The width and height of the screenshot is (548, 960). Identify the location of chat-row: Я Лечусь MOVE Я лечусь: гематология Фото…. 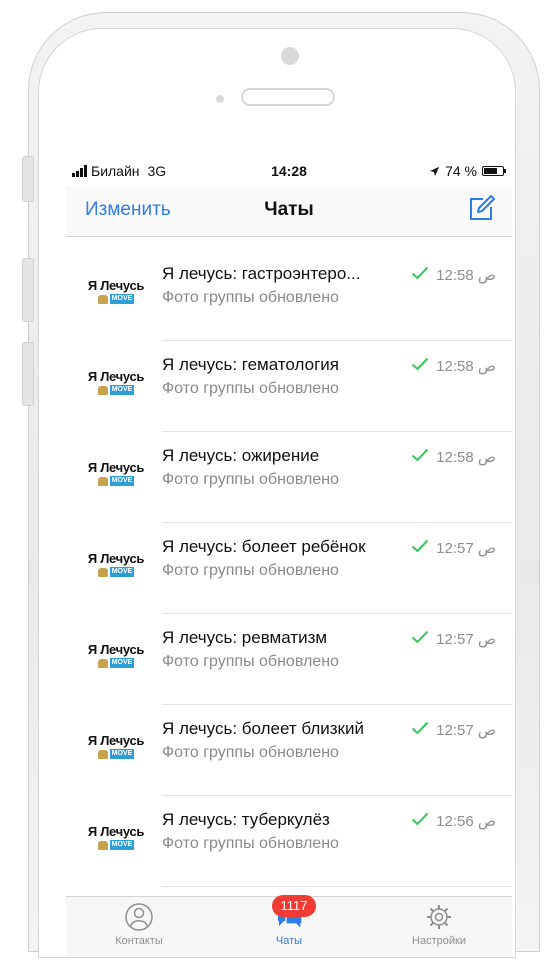
(289, 386).